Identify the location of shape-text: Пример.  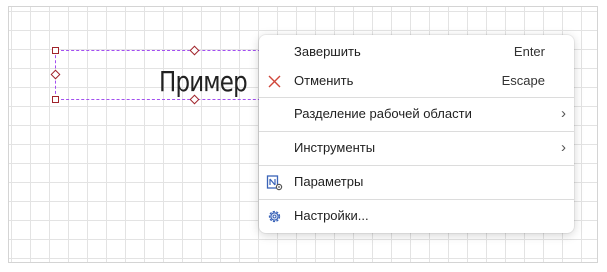
(203, 81).